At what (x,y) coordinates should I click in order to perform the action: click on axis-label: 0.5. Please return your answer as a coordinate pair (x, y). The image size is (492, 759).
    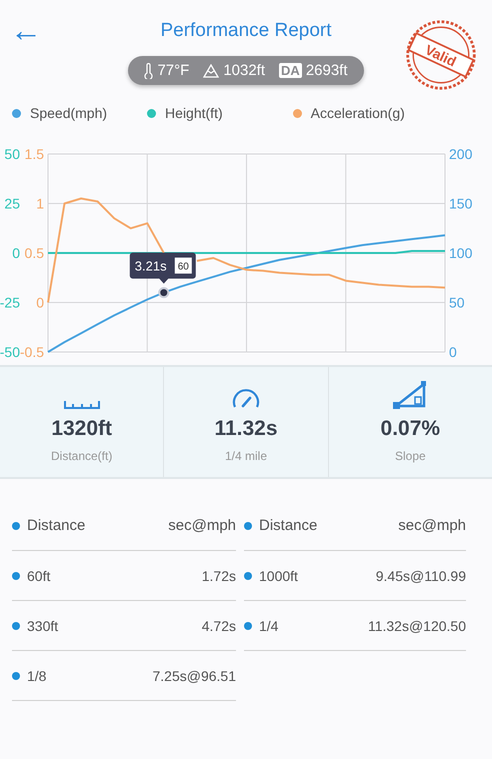
    Looking at the image, I should click on (34, 253).